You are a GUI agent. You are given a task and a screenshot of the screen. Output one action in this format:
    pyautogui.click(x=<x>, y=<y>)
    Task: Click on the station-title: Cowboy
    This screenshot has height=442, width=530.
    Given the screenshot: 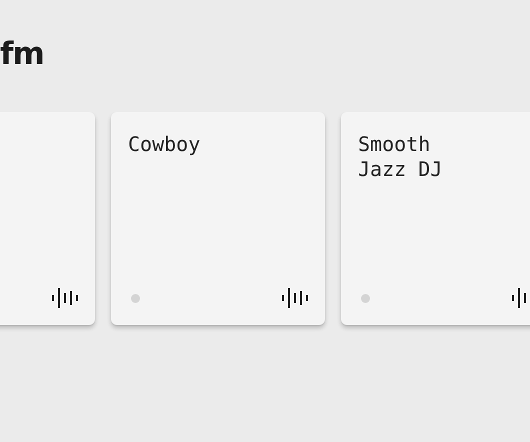 What is the action you would take?
    pyautogui.click(x=165, y=144)
    